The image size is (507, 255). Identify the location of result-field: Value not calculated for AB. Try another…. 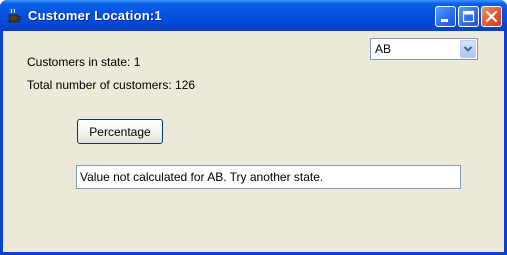
(268, 177).